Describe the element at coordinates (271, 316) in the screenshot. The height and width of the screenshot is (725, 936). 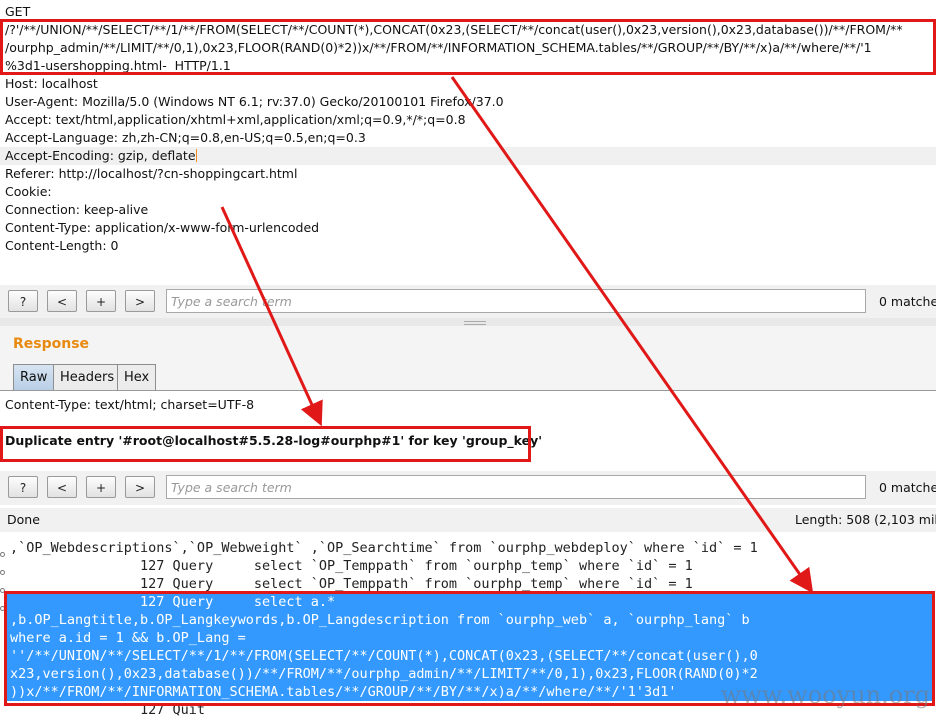
I see `arrow-to-error-icon` at that location.